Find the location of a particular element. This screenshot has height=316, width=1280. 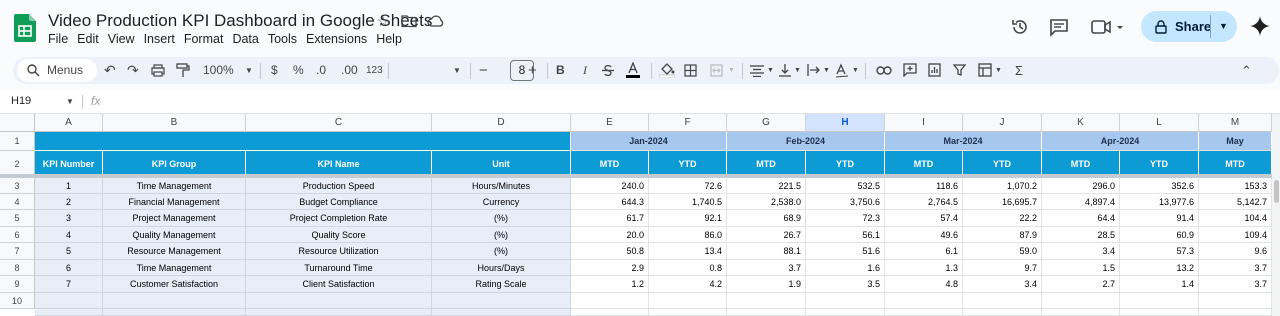

kpi-number-cell: 3 is located at coordinates (69, 218).